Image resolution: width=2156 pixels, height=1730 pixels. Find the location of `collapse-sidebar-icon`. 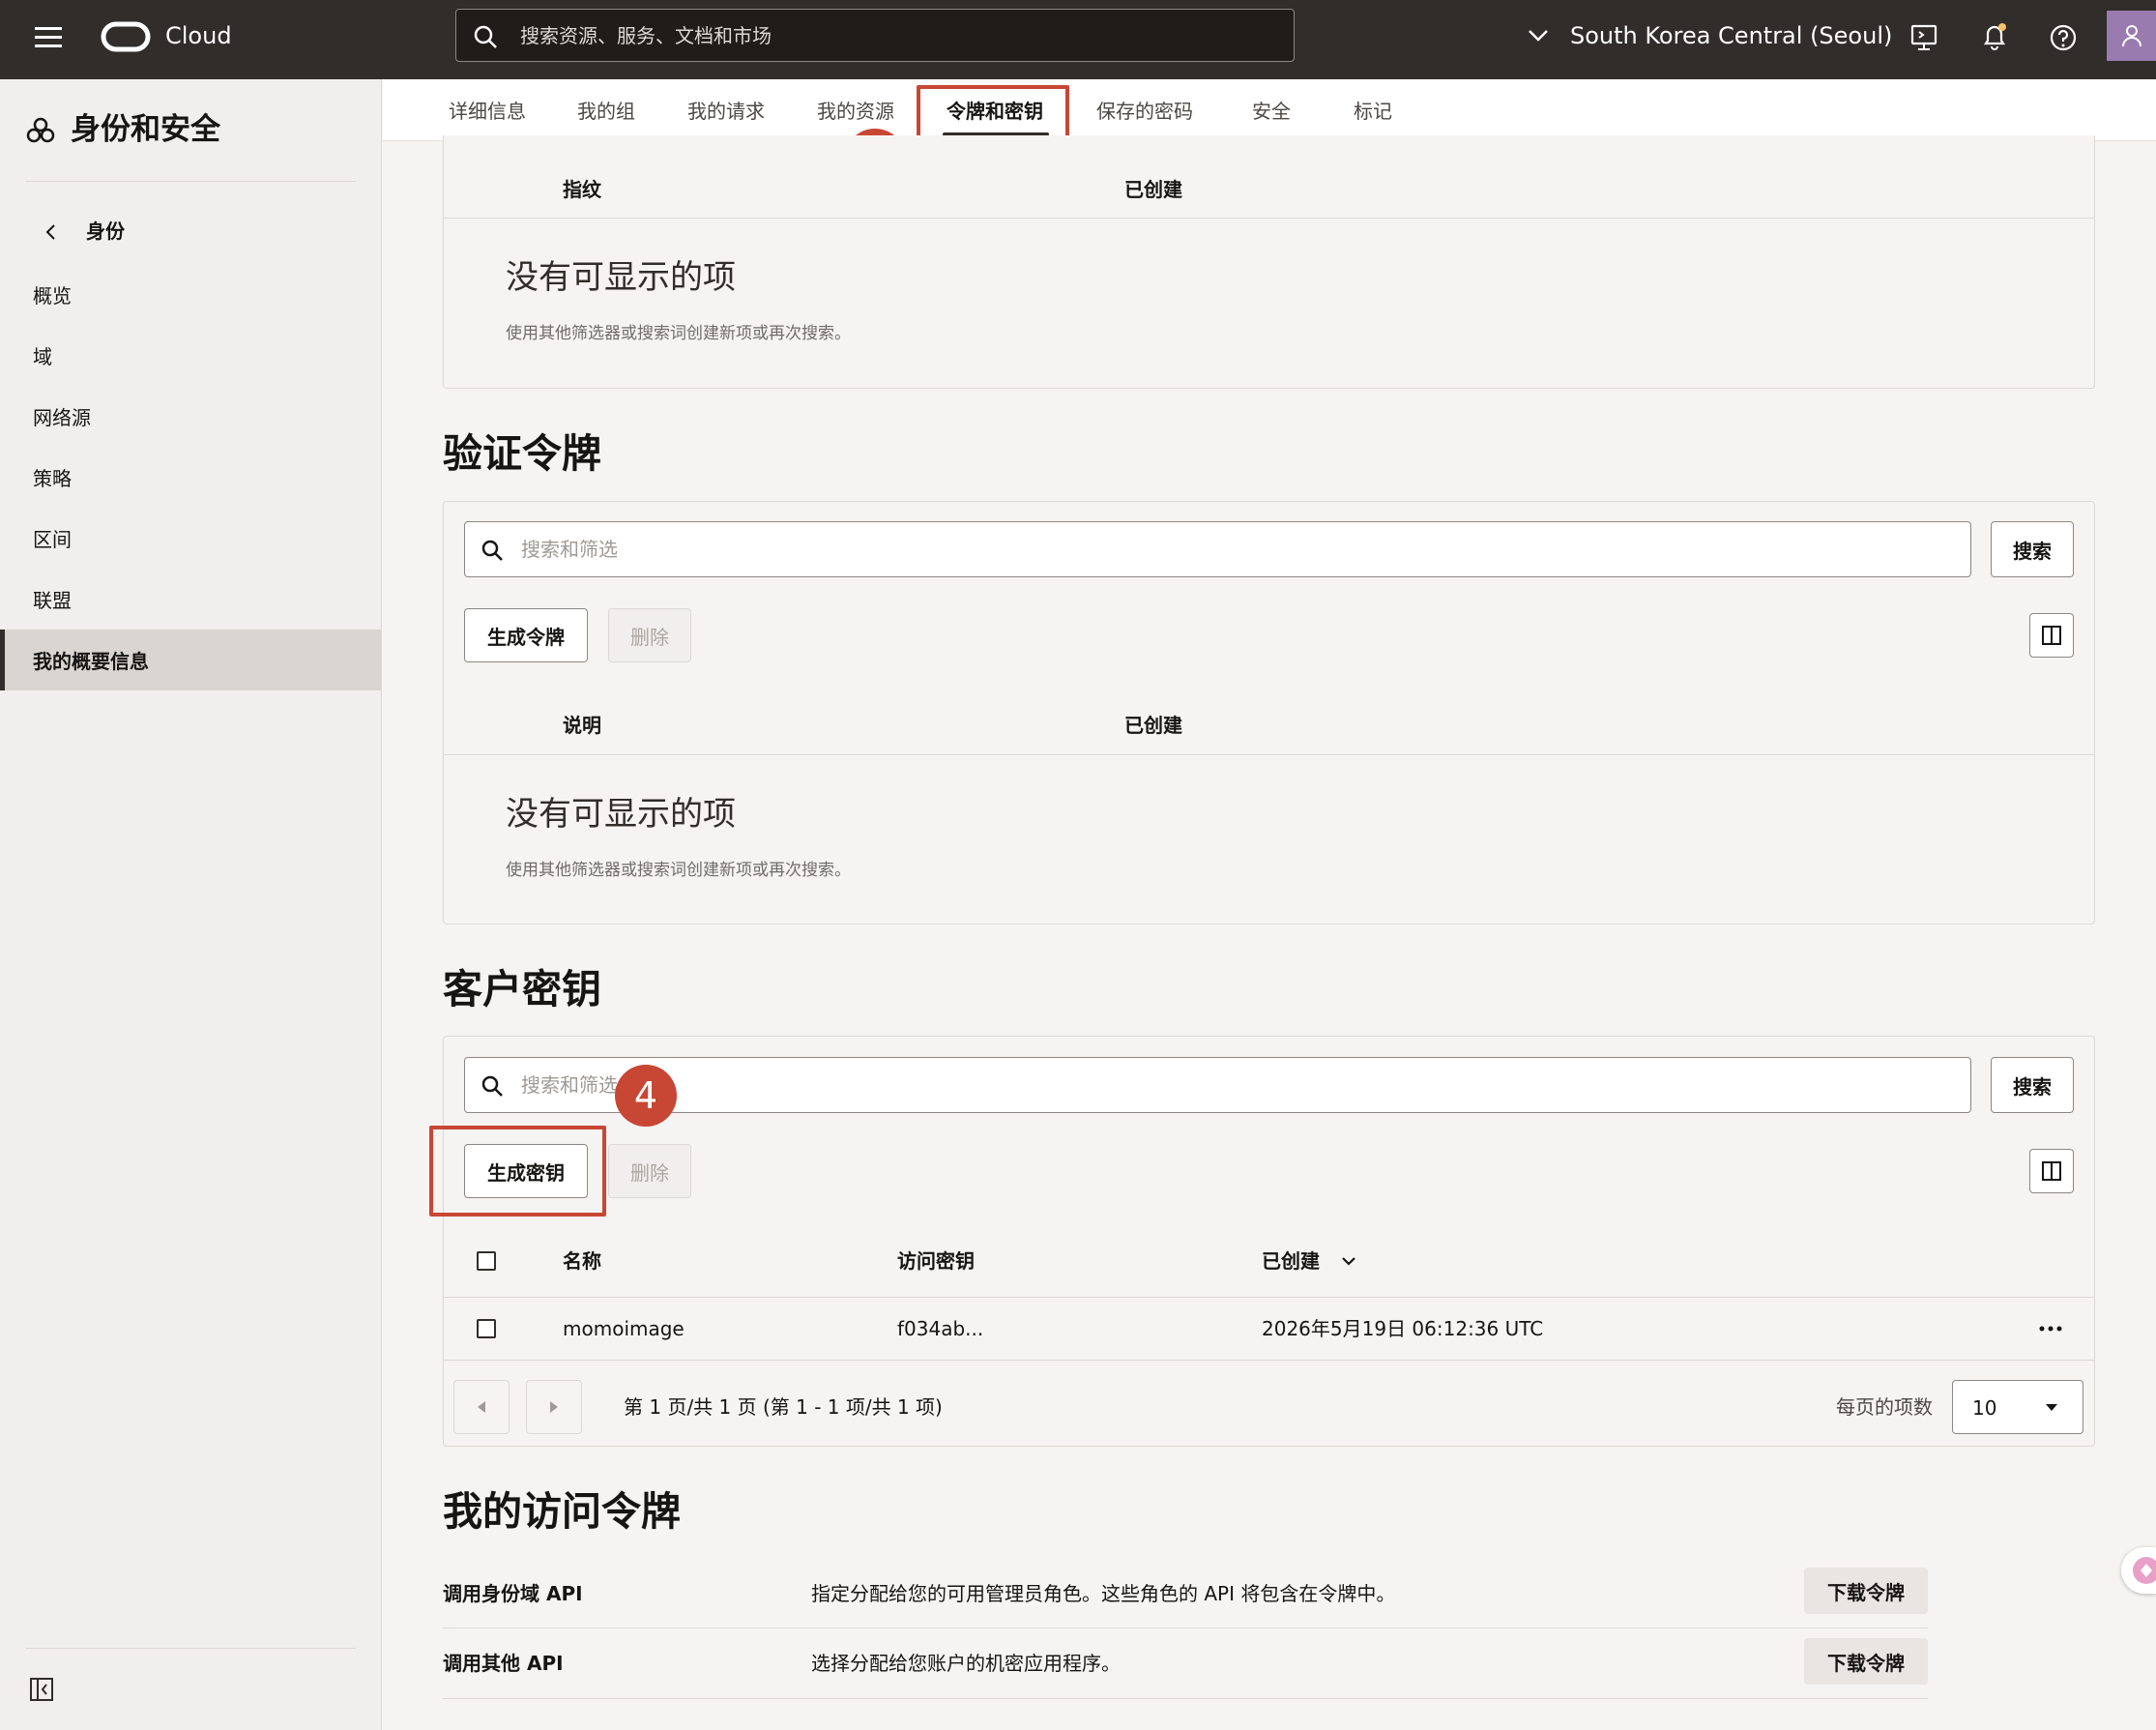

collapse-sidebar-icon is located at coordinates (41, 1690).